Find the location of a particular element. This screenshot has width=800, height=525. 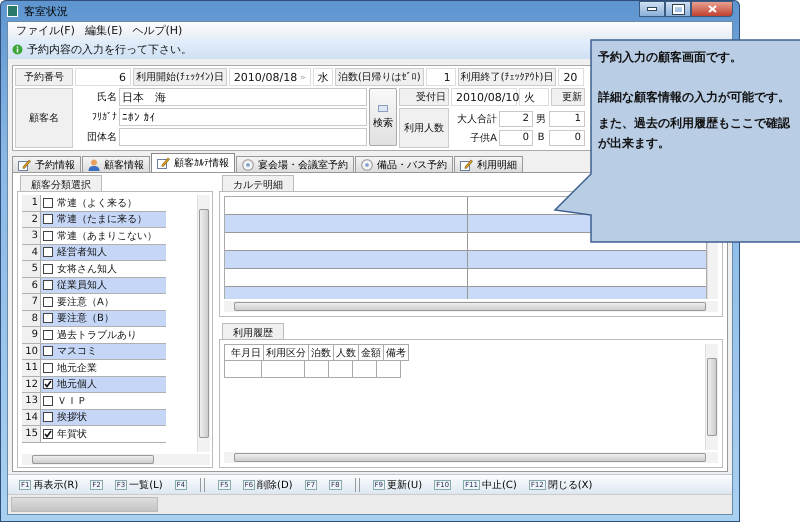

number-field: 2 is located at coordinates (516, 118).